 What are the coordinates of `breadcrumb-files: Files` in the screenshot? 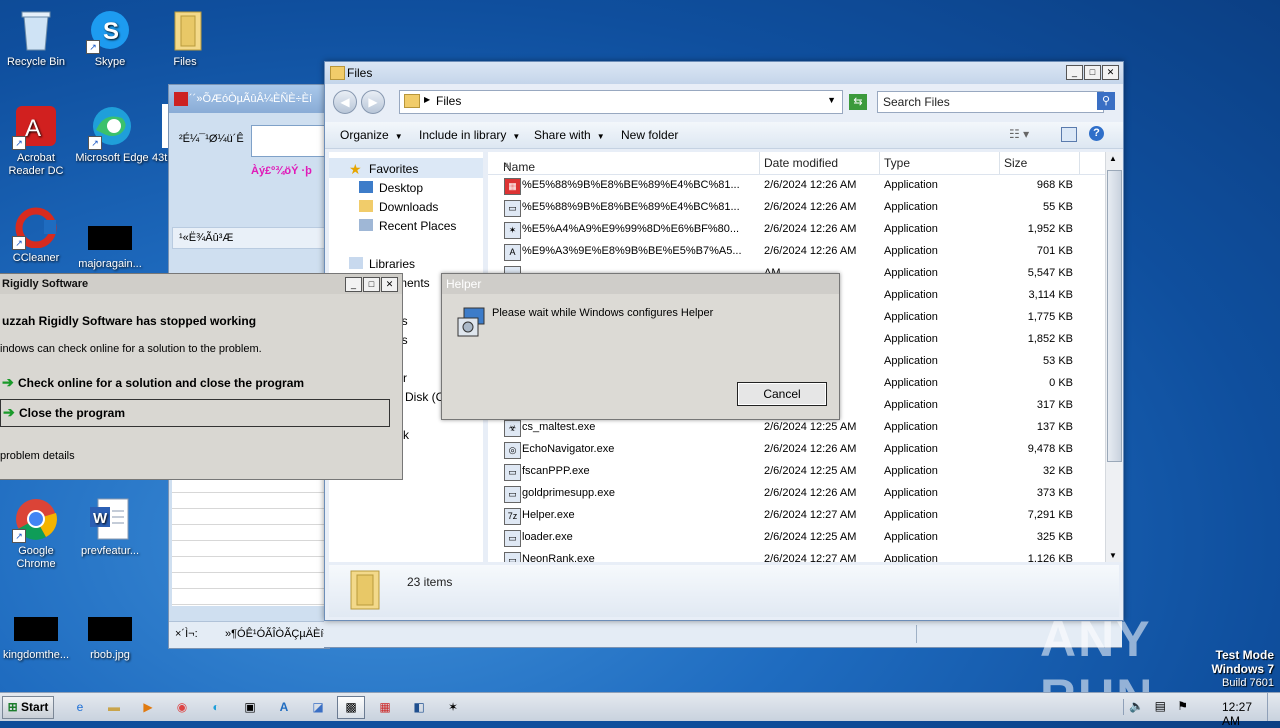 It's located at (448, 101).